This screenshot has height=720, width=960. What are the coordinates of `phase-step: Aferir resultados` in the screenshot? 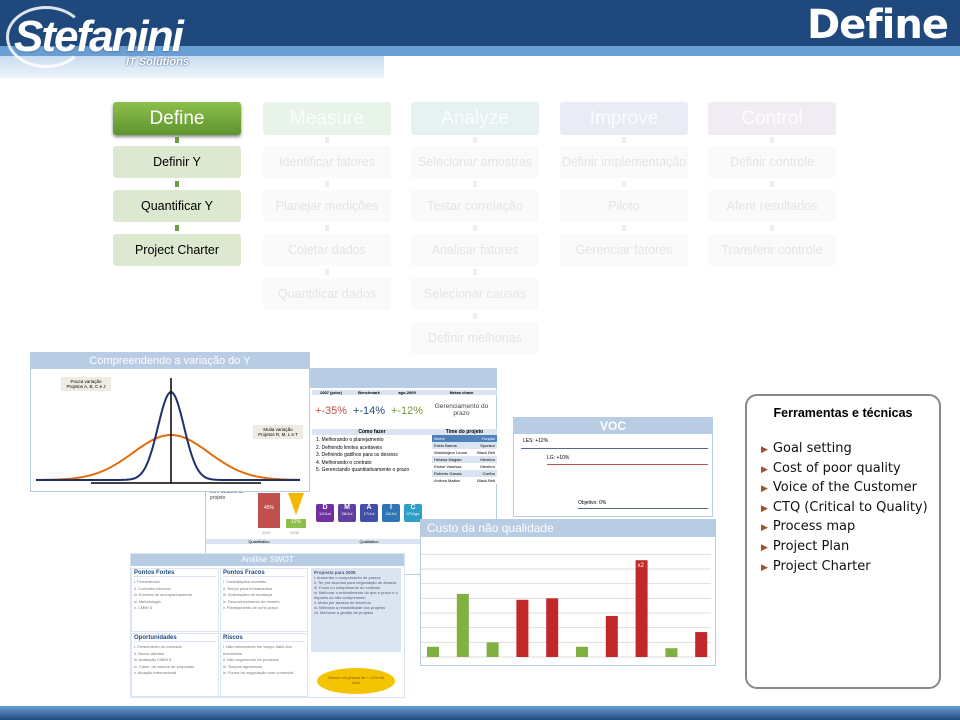 It's located at (772, 206).